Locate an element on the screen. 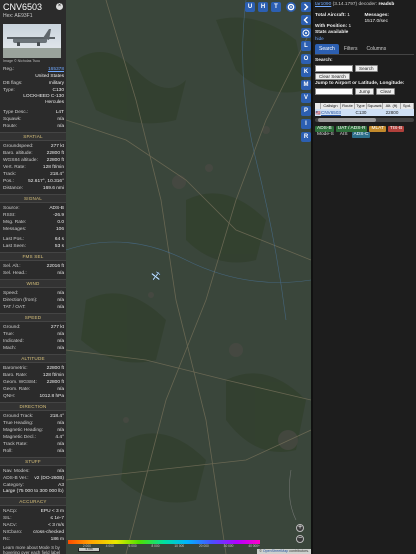 The width and height of the screenshot is (416, 554). altitude-row: Geom. Rate: n/a is located at coordinates (33, 389).